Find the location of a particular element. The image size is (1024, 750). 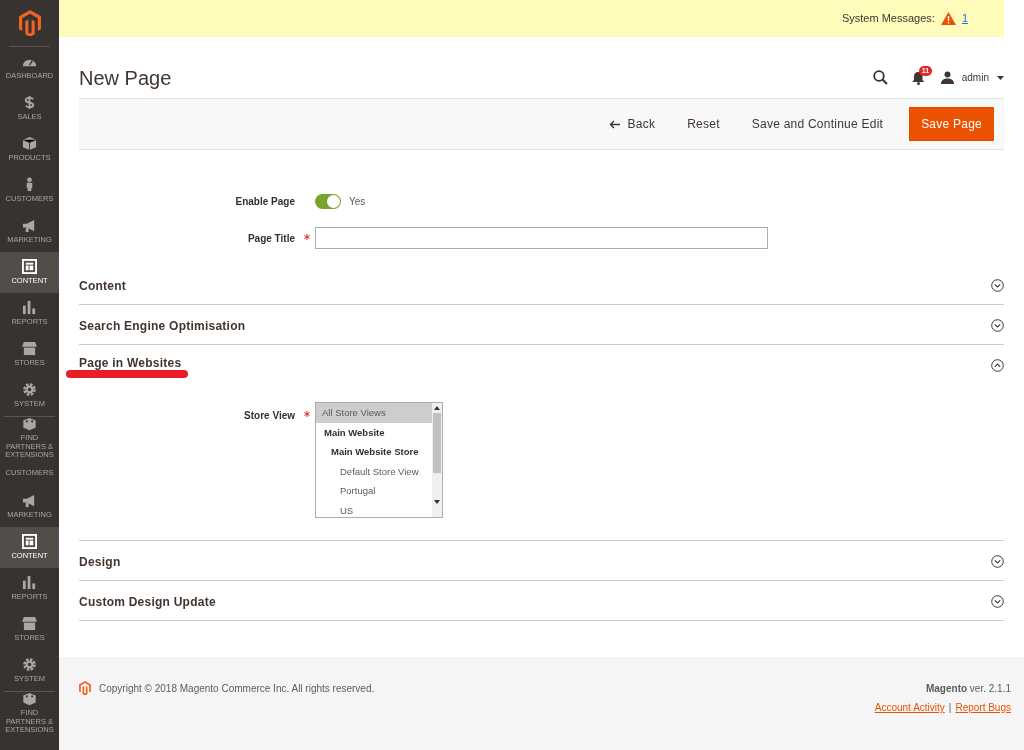

chevron-up-icon is located at coordinates (997, 365).